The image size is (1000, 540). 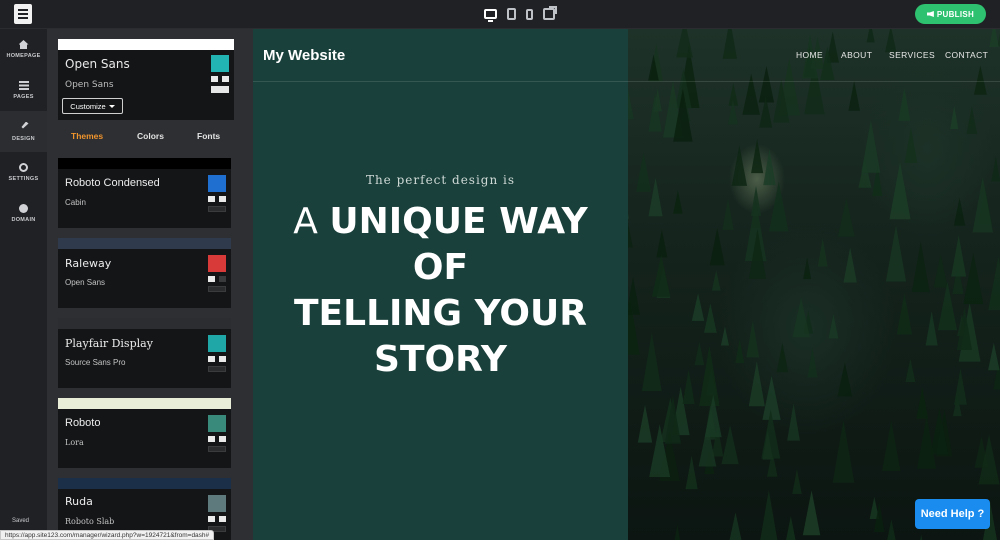 I want to click on nav-label: PAGES, so click(x=23, y=97).